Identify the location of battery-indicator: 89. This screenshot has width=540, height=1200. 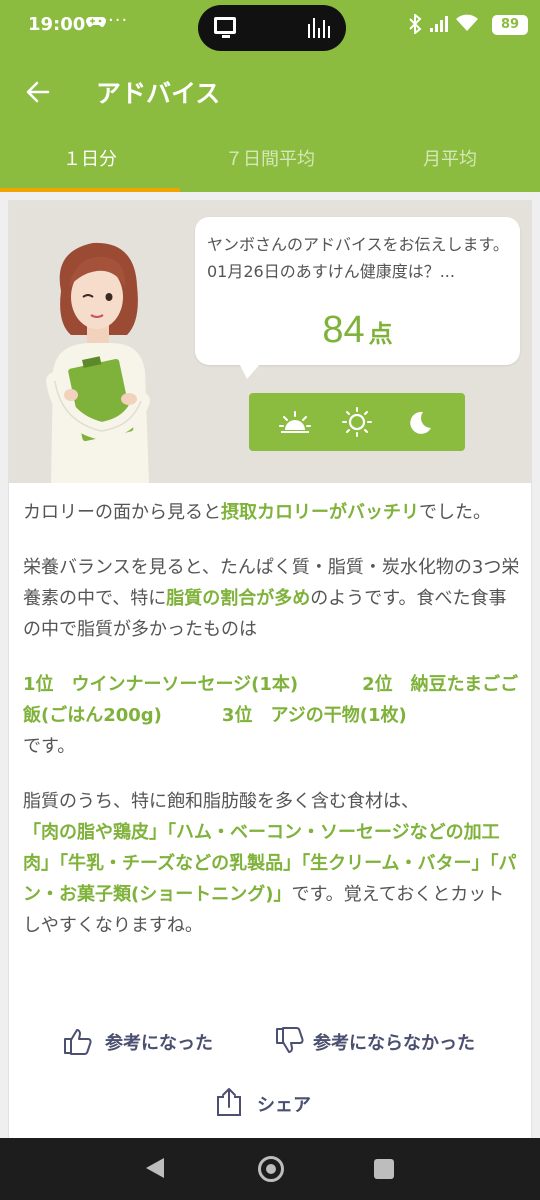
(510, 25).